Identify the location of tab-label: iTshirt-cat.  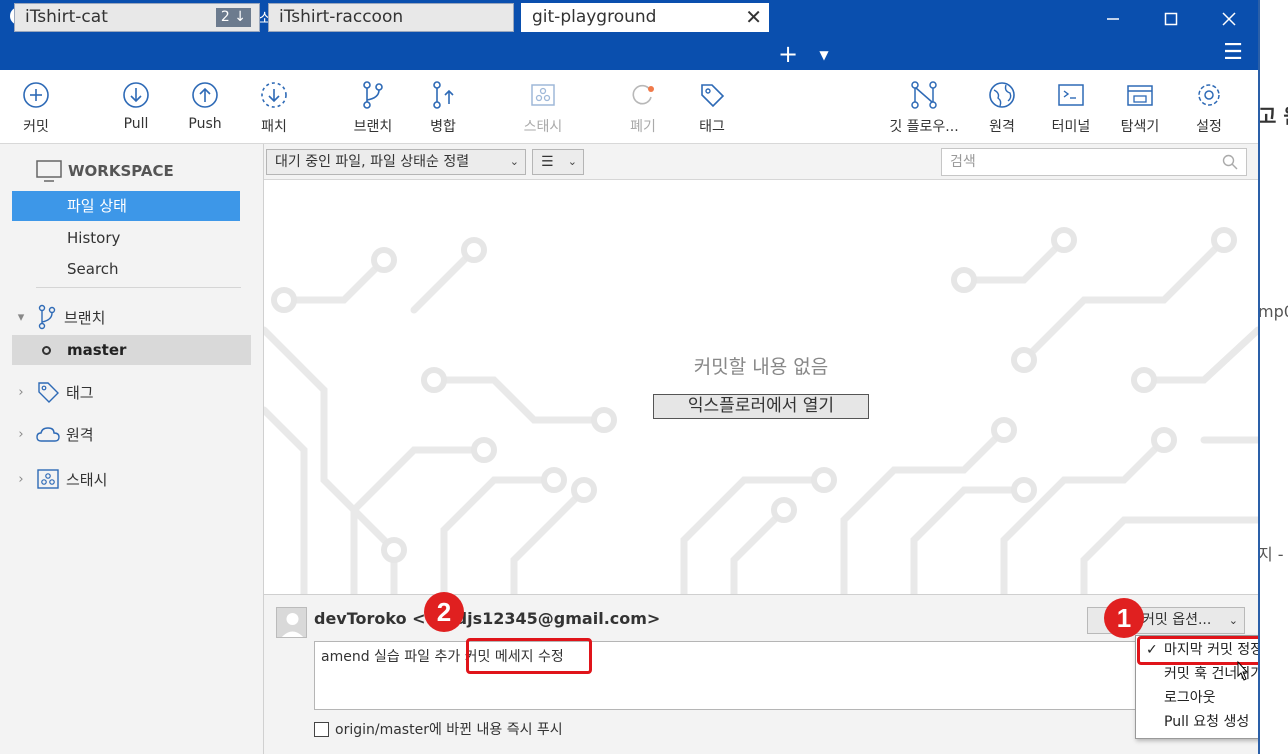
(66, 17).